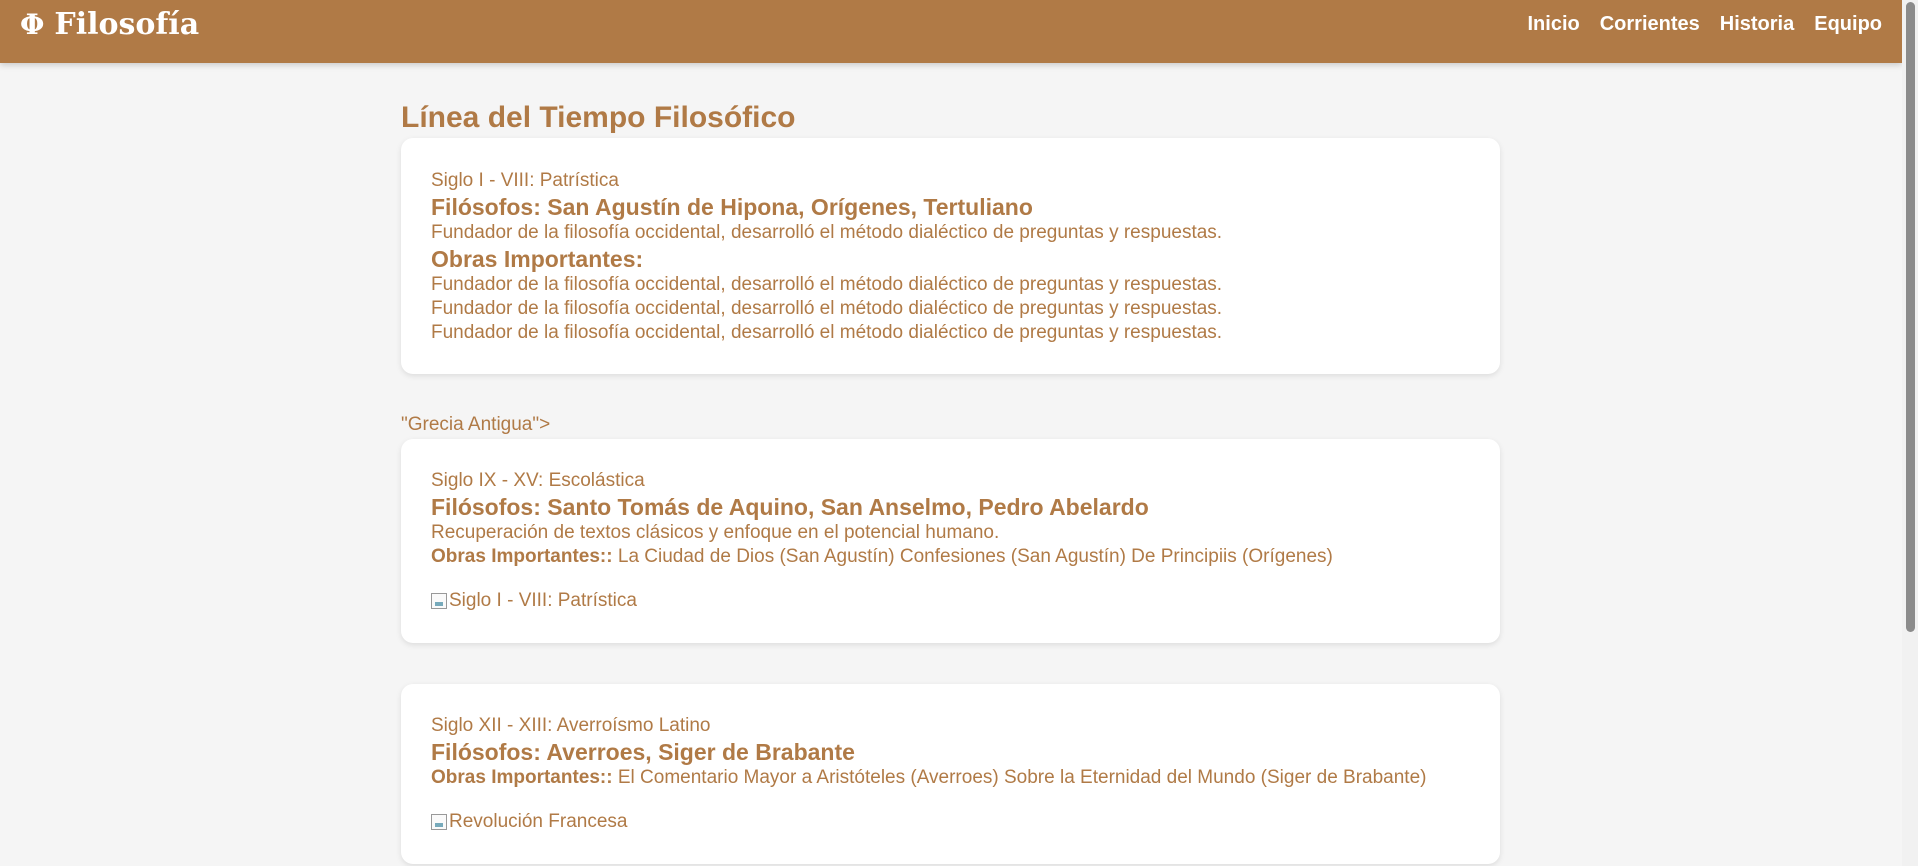  Describe the element at coordinates (543, 600) in the screenshot. I see `image-alt-text: Siglo I - VIII: Patrística` at that location.